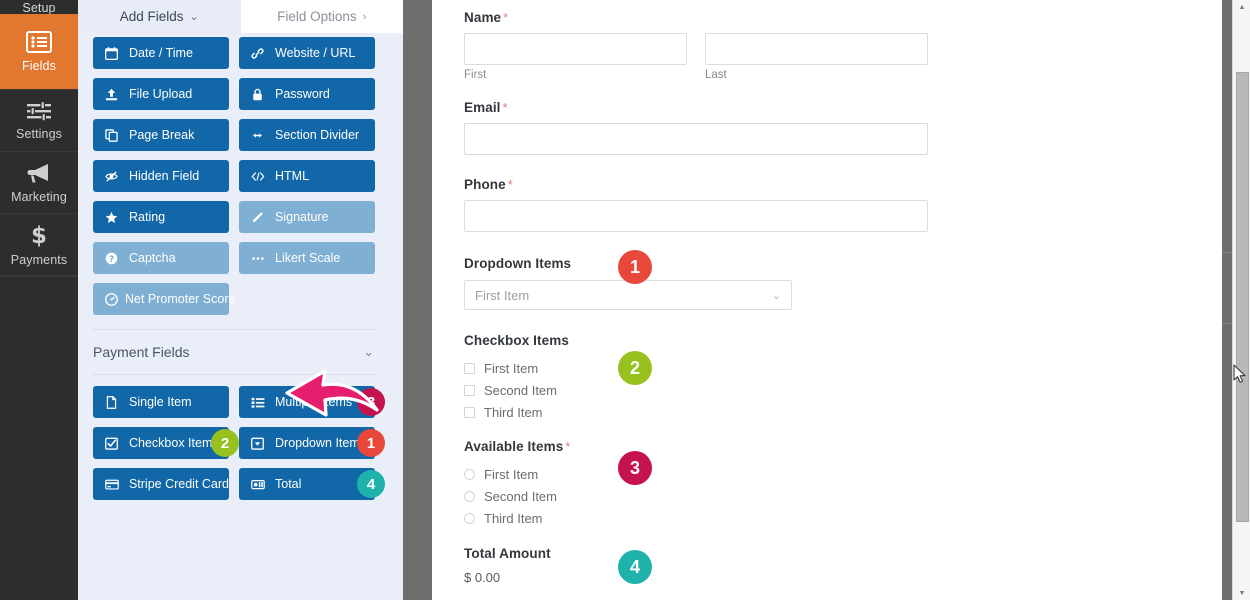 Image resolution: width=1250 pixels, height=600 pixels. What do you see at coordinates (511, 368) in the screenshot?
I see `checkbox-option-label: First Item` at bounding box center [511, 368].